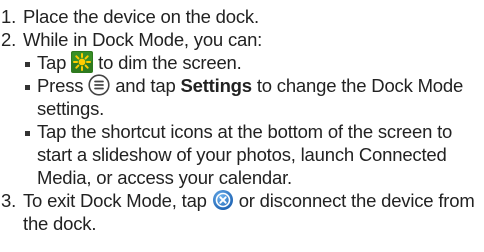  I want to click on exit-dock-icon, so click(222, 200).